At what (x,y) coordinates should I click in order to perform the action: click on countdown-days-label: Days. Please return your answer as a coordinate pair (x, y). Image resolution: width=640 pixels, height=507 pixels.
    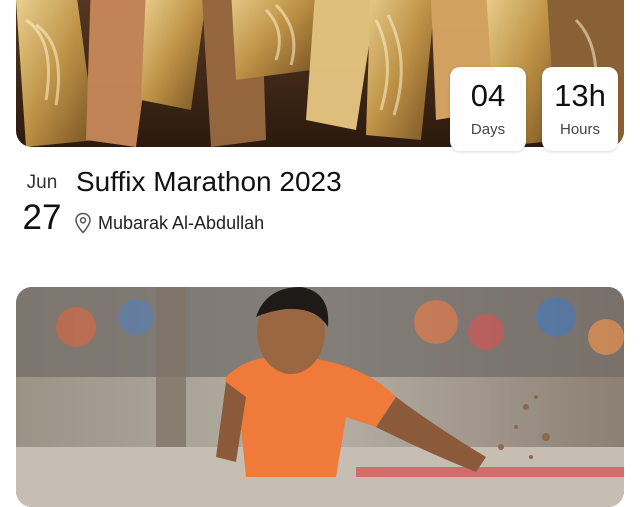
    Looking at the image, I should click on (488, 129).